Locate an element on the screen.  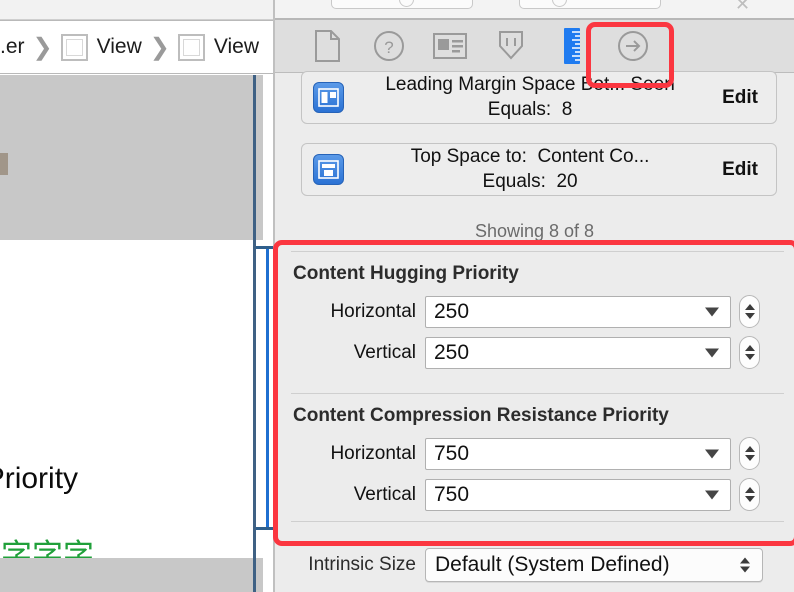
inspector-tab-bindings is located at coordinates (632, 46).